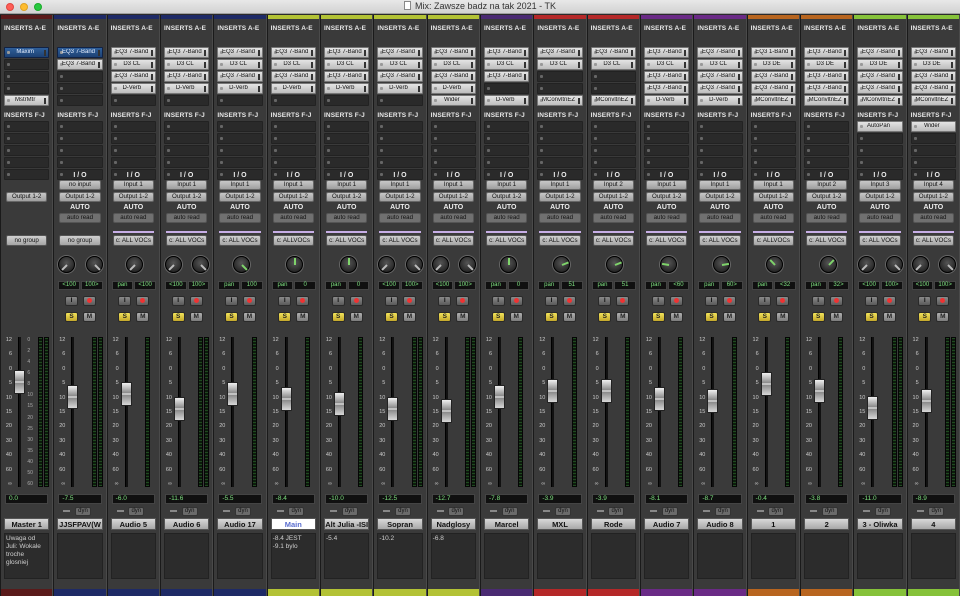  Describe the element at coordinates (933, 524) in the screenshot. I see `track-name: 4` at that location.